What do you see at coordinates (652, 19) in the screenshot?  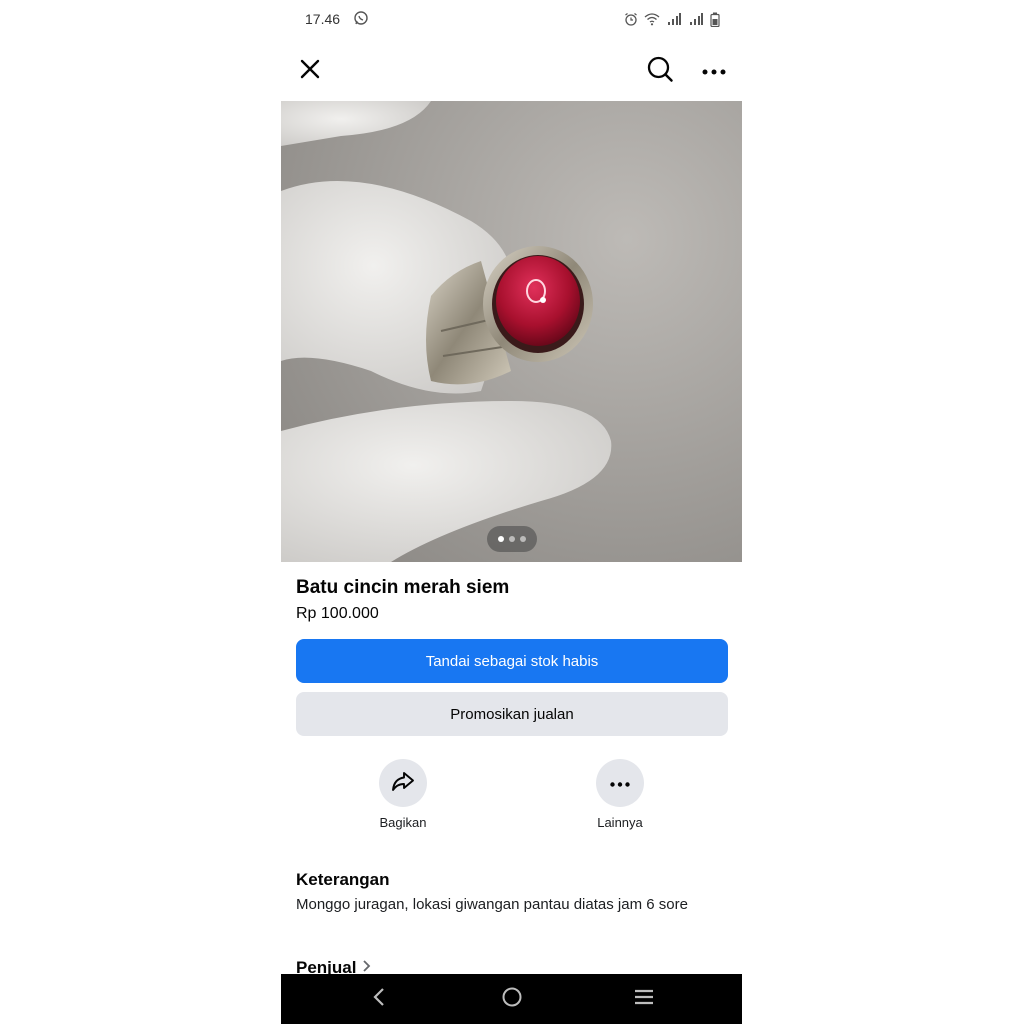 I see `wifi-icon` at bounding box center [652, 19].